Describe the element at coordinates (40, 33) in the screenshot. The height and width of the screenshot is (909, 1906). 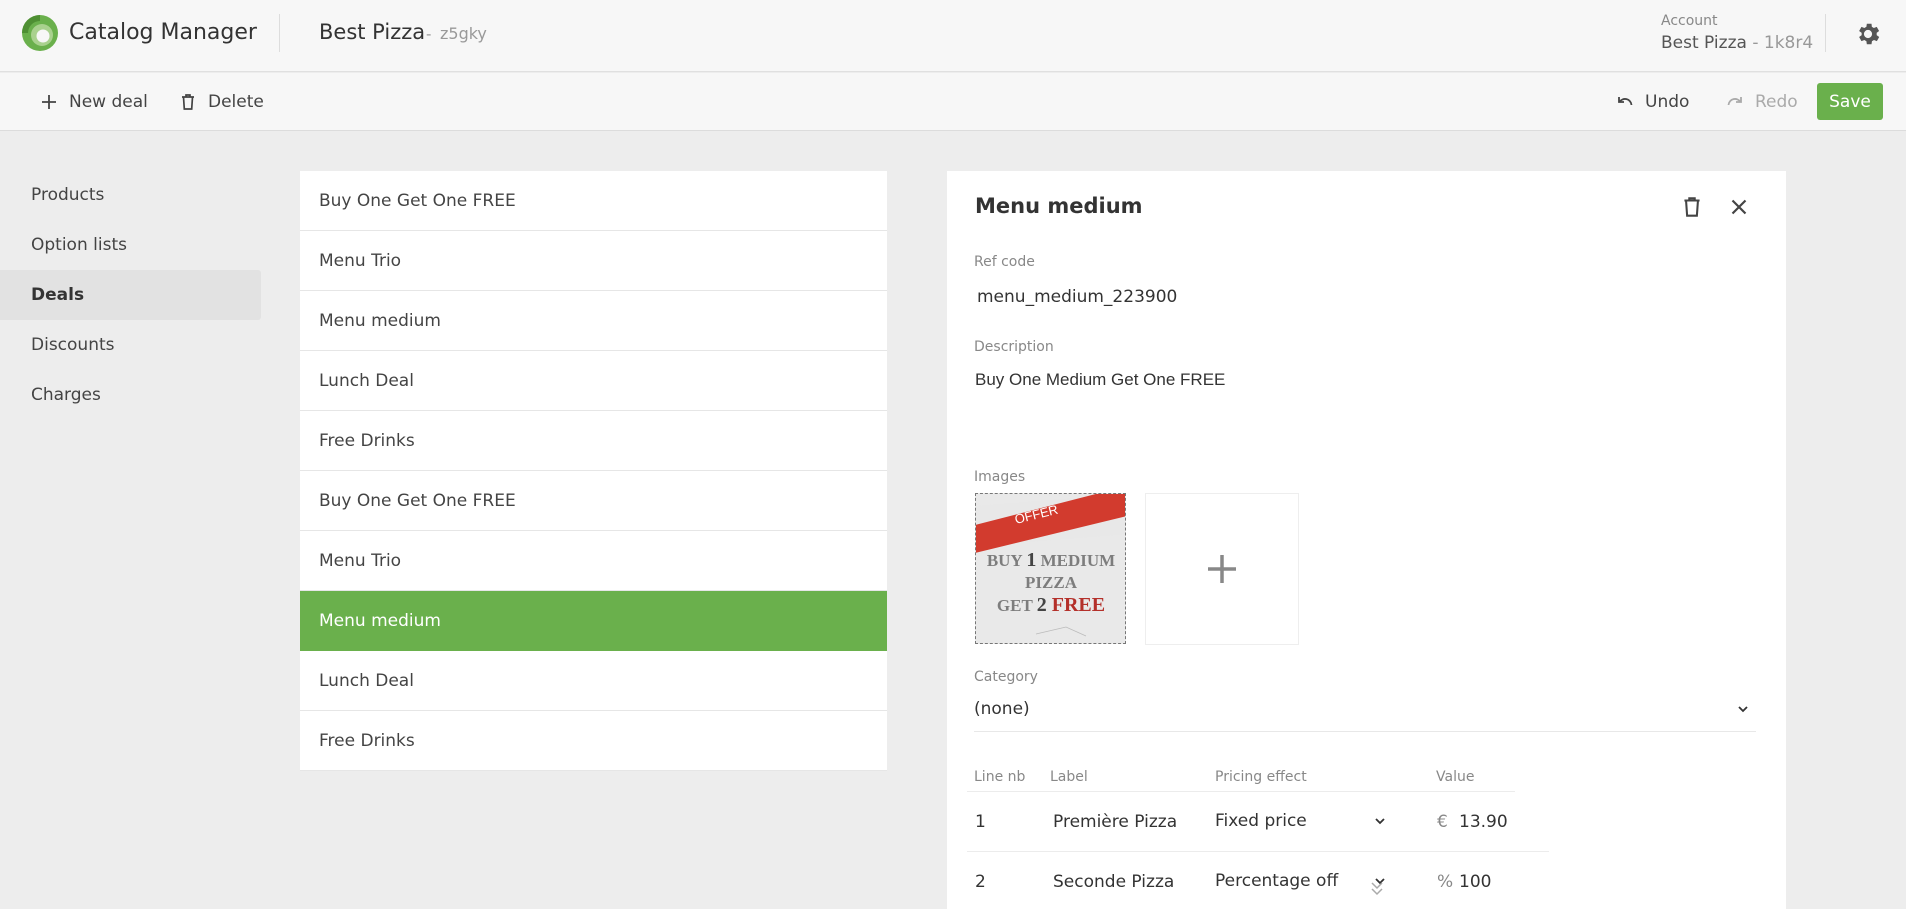
I see `logo-icon` at that location.